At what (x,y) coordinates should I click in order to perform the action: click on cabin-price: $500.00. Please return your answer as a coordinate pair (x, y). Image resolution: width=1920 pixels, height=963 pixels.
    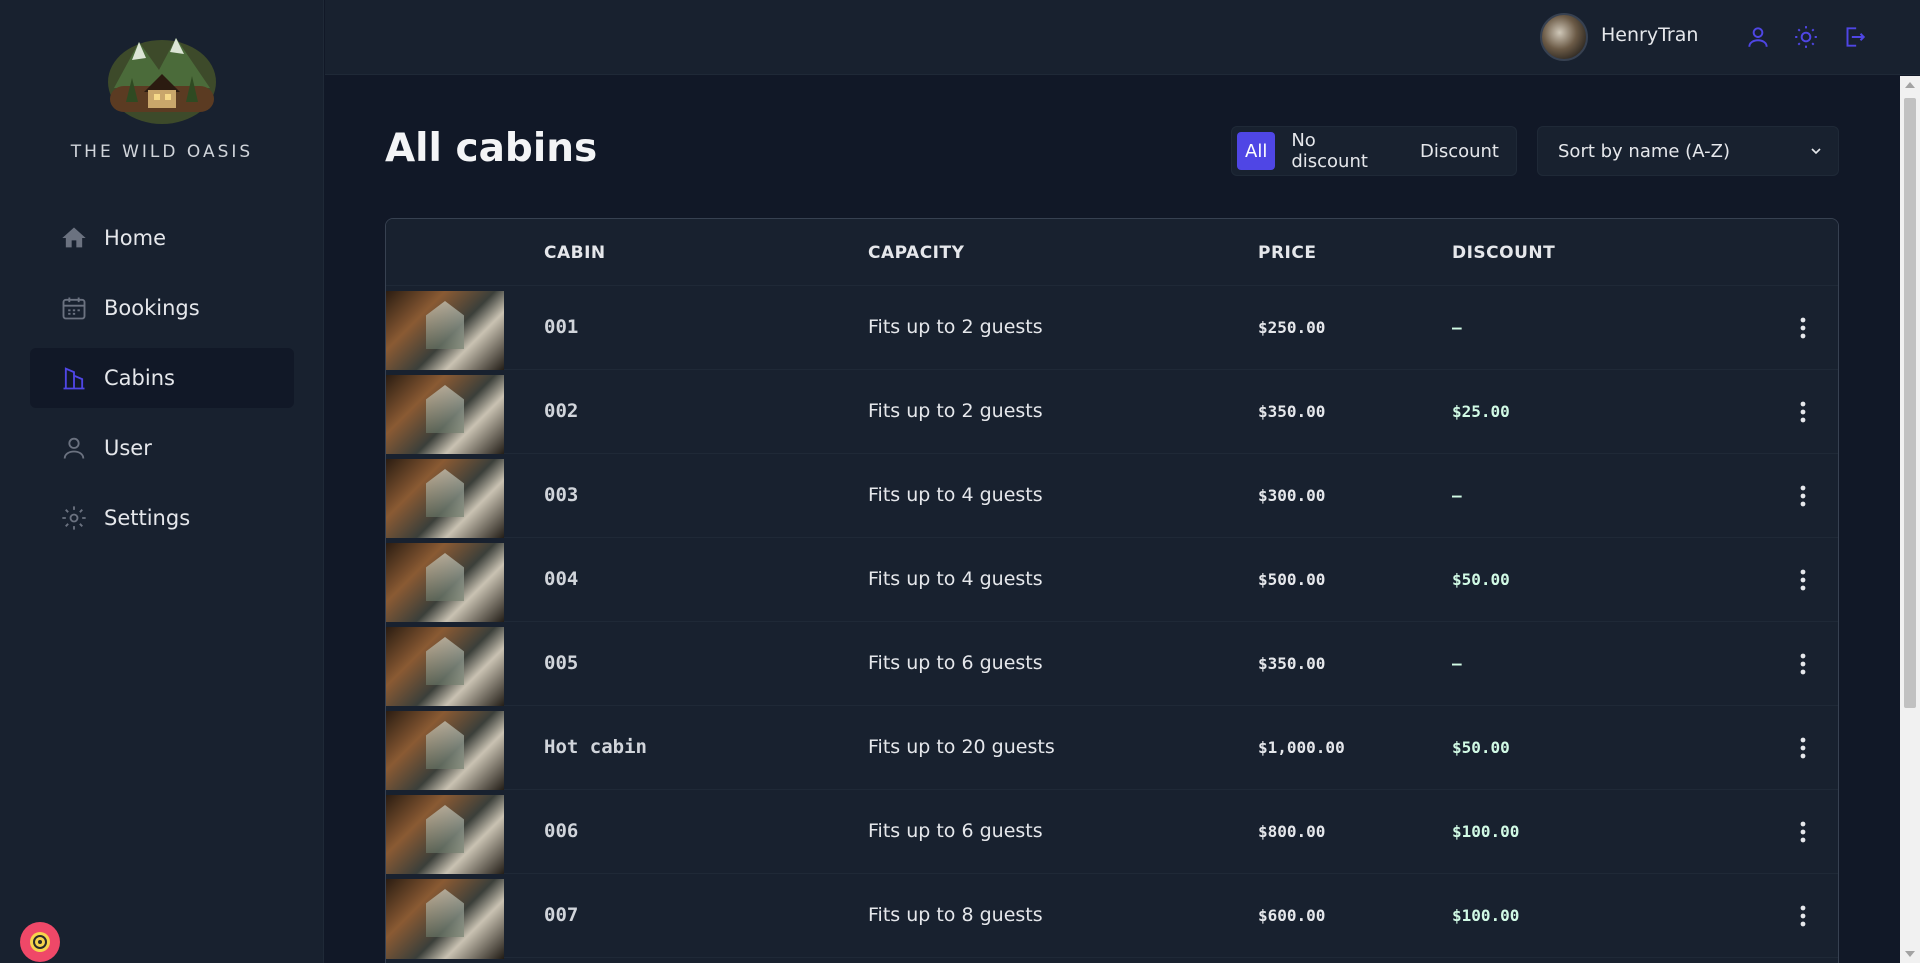
    Looking at the image, I should click on (1292, 579).